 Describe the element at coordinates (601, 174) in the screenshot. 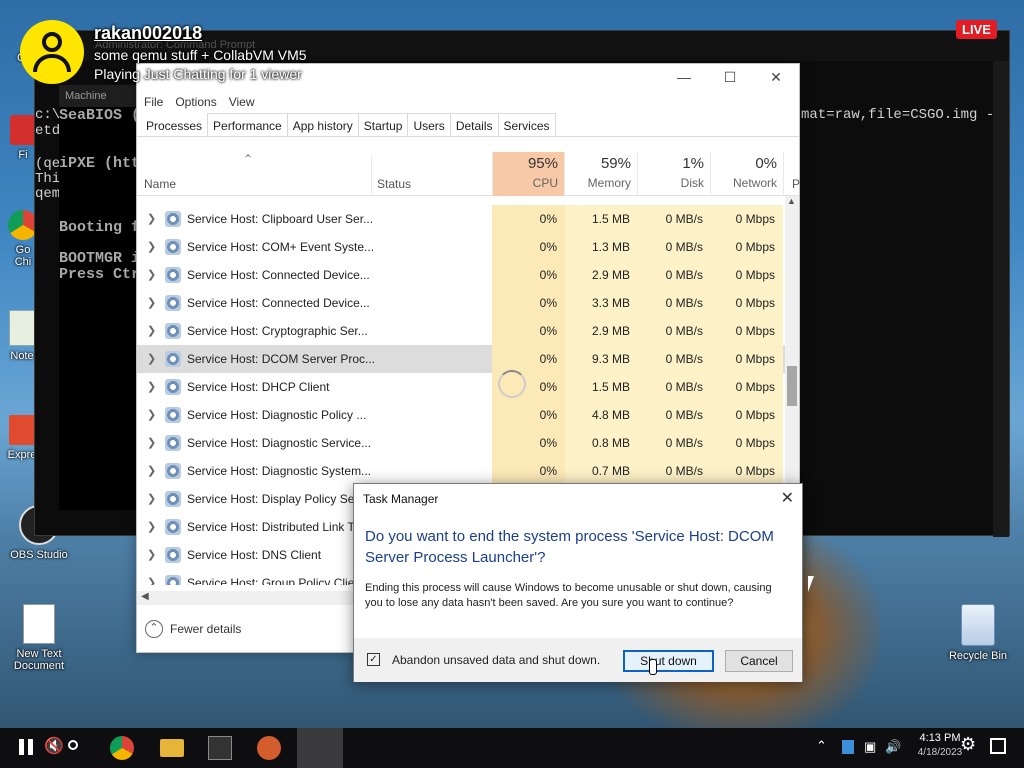

I see `column-memory: 59% Memory` at that location.